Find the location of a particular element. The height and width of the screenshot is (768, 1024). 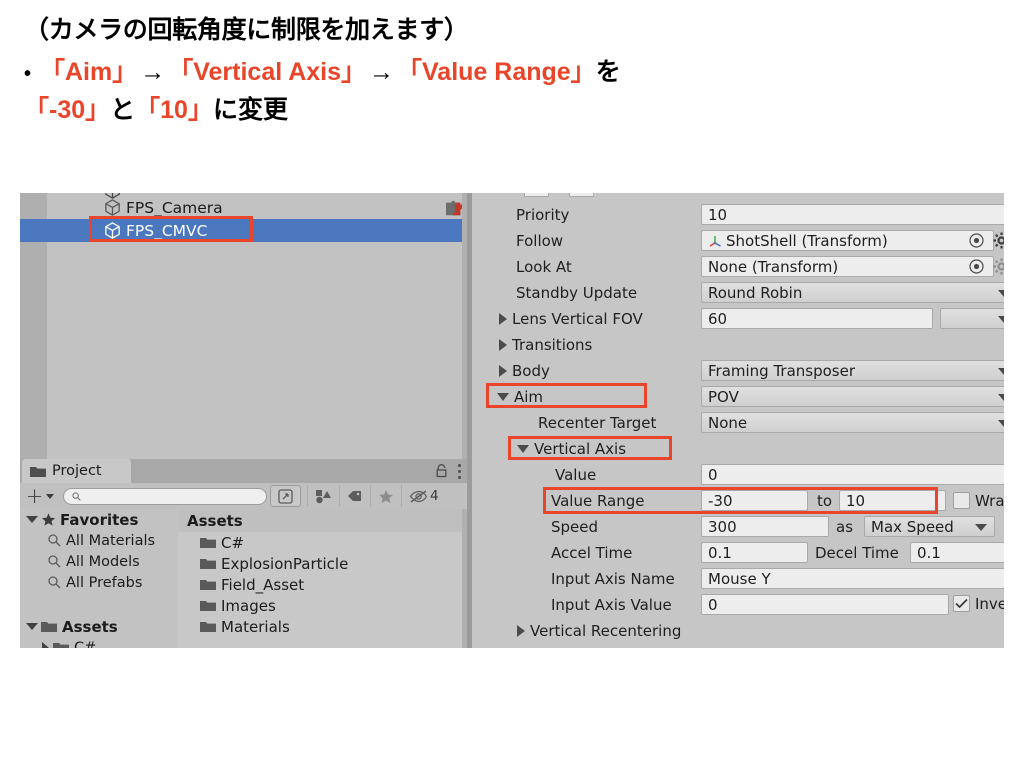

aim-value: POV is located at coordinates (723, 396).